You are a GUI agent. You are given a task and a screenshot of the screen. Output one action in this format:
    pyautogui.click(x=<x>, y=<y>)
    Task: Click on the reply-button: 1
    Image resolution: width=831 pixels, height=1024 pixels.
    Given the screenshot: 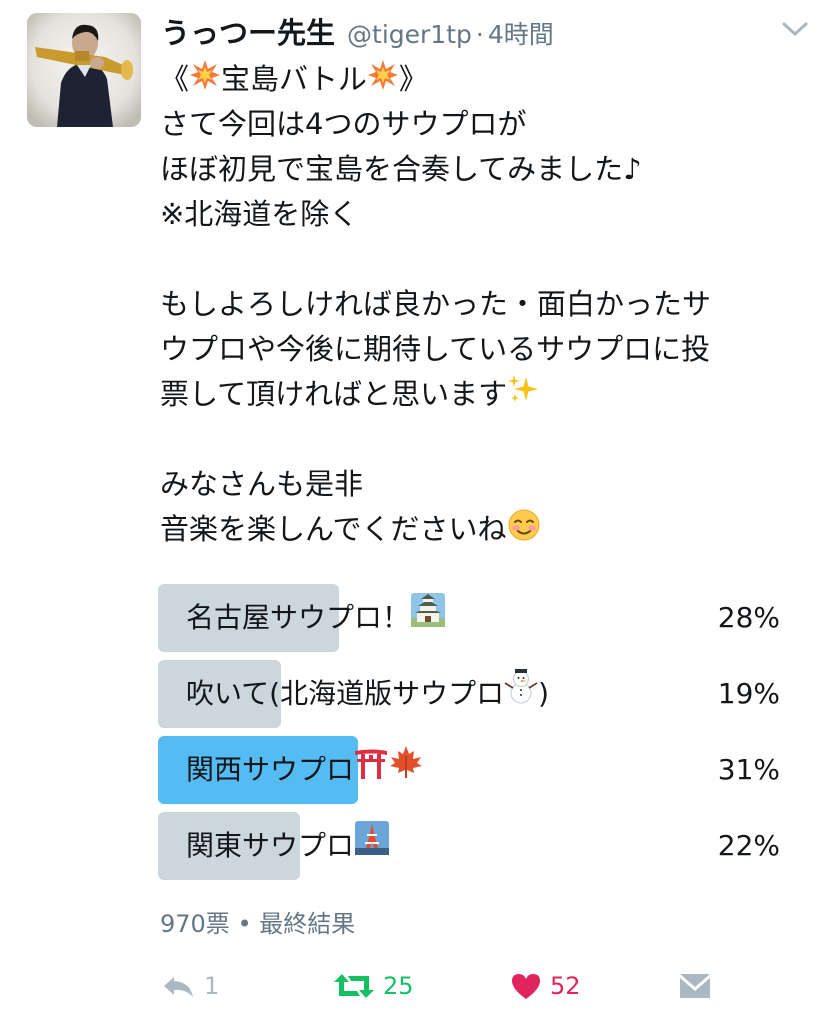 What is the action you would take?
    pyautogui.click(x=189, y=986)
    